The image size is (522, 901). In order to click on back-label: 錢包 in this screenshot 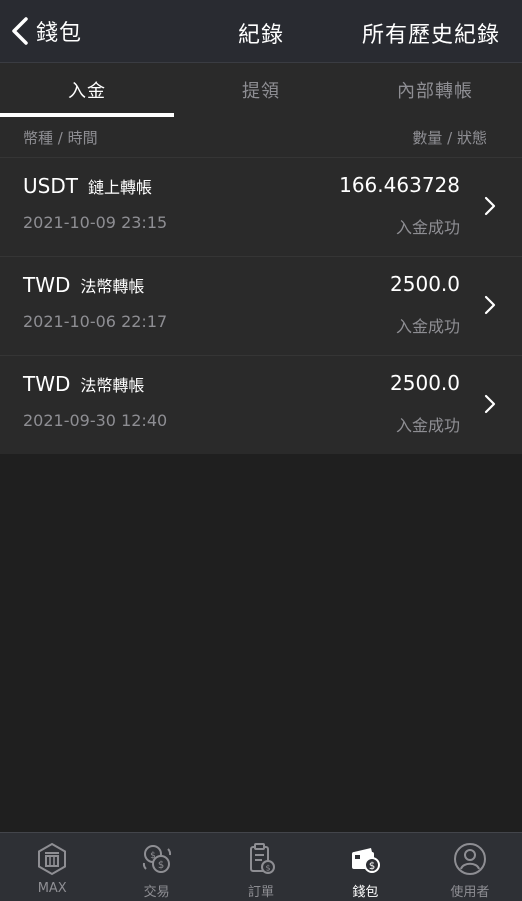, I will do `click(59, 33)`.